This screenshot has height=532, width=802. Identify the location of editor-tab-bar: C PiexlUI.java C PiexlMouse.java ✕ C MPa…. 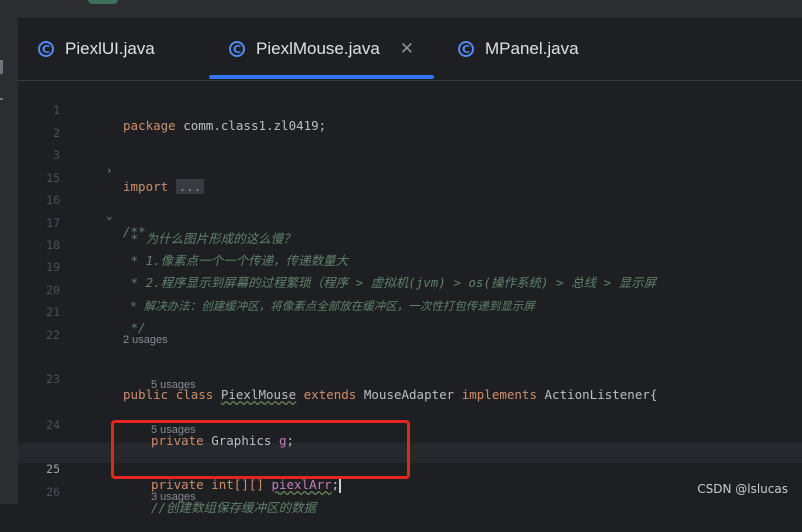
(410, 49).